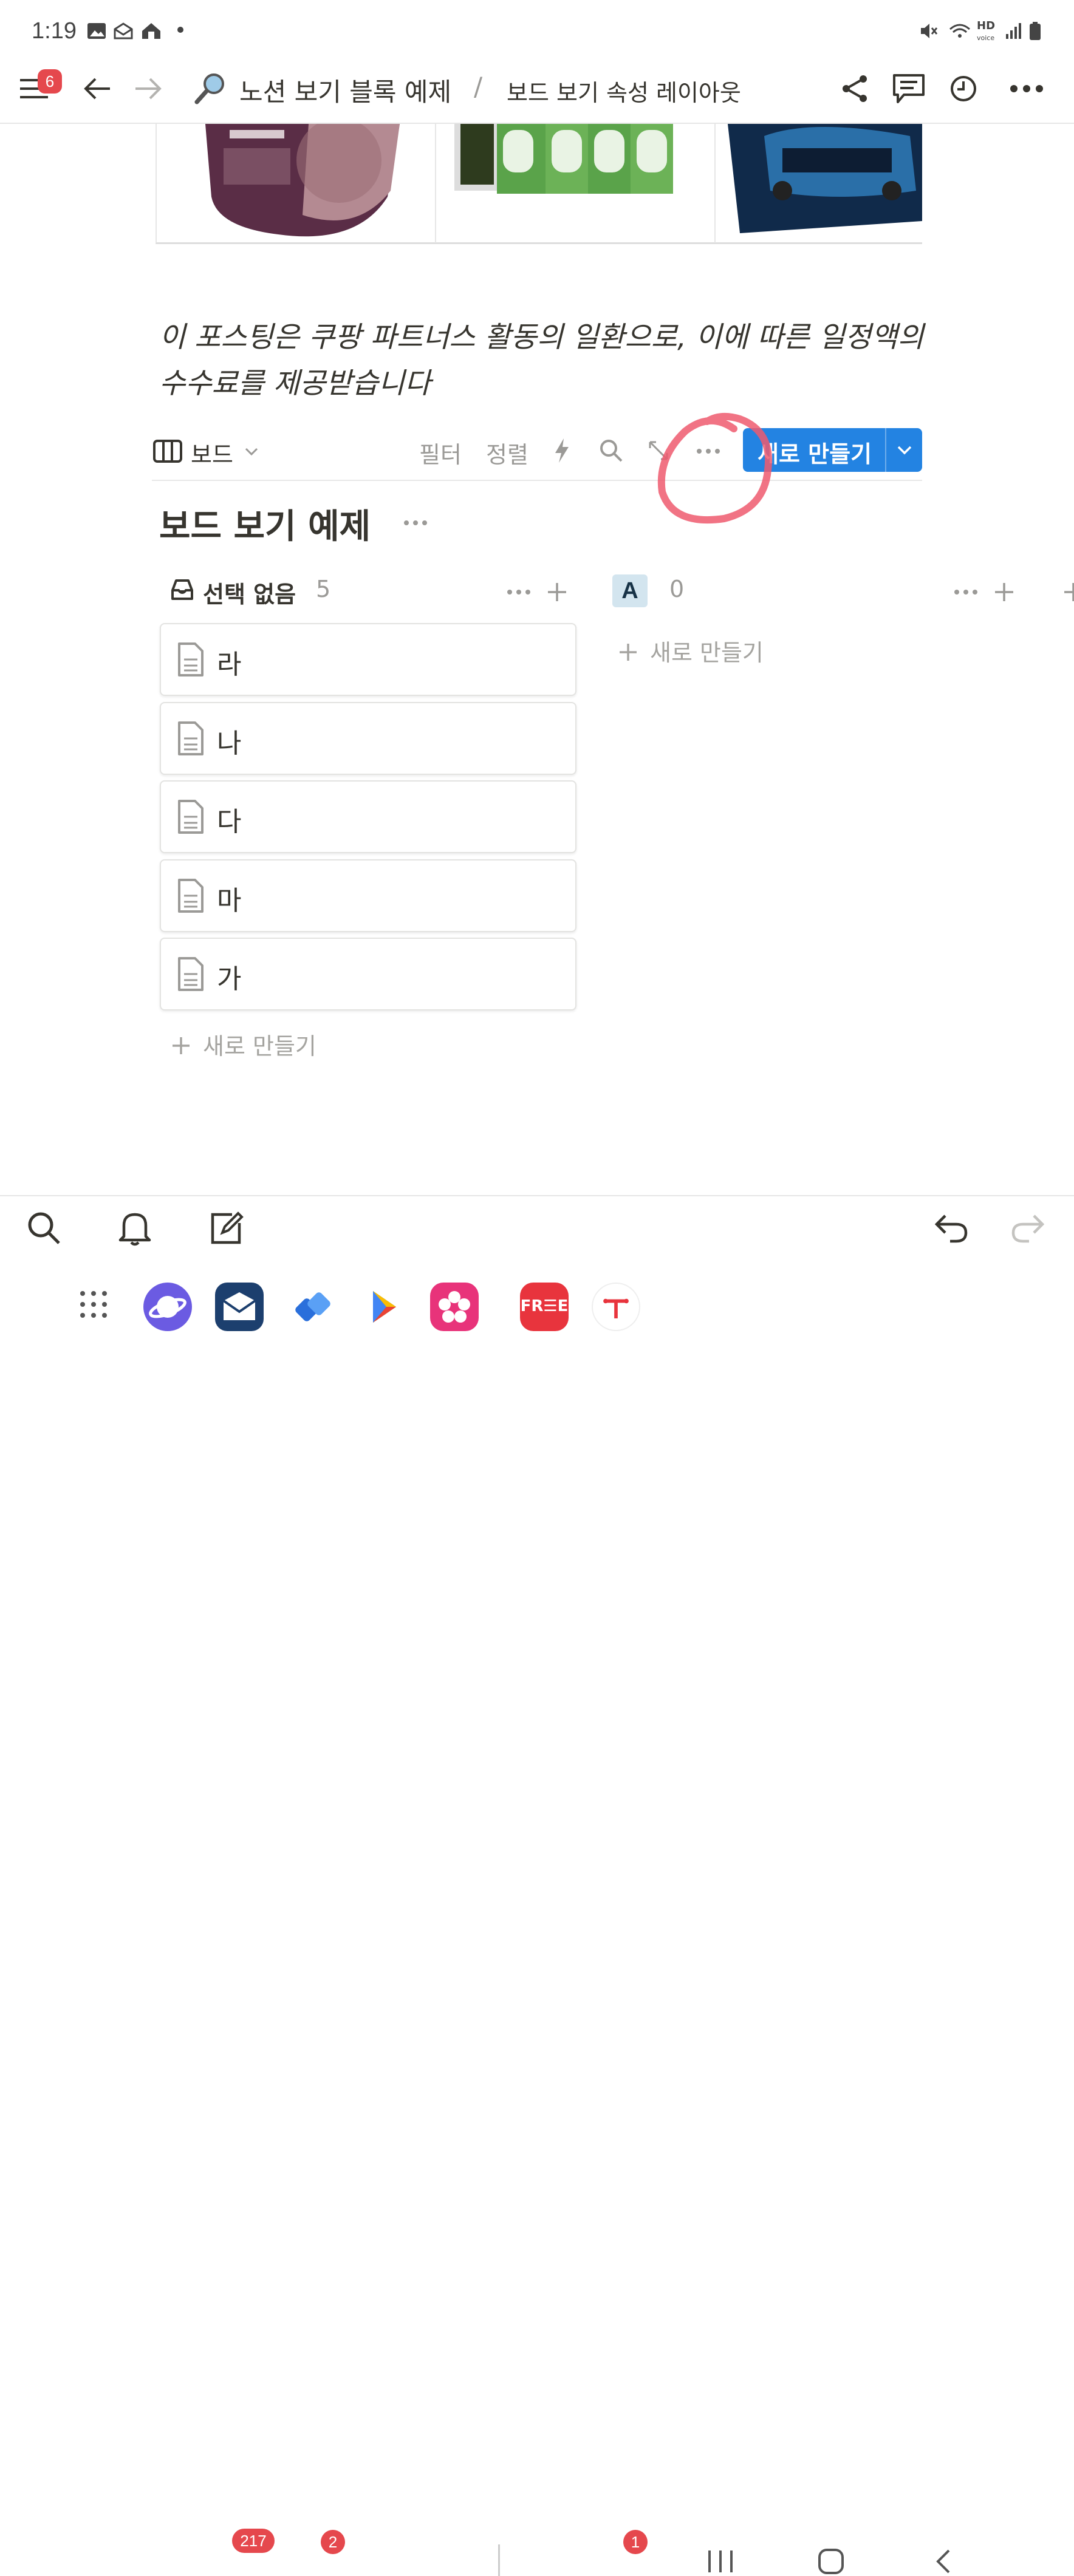 This screenshot has height=2576, width=1074. Describe the element at coordinates (229, 744) in the screenshot. I see `card-title: 나` at that location.